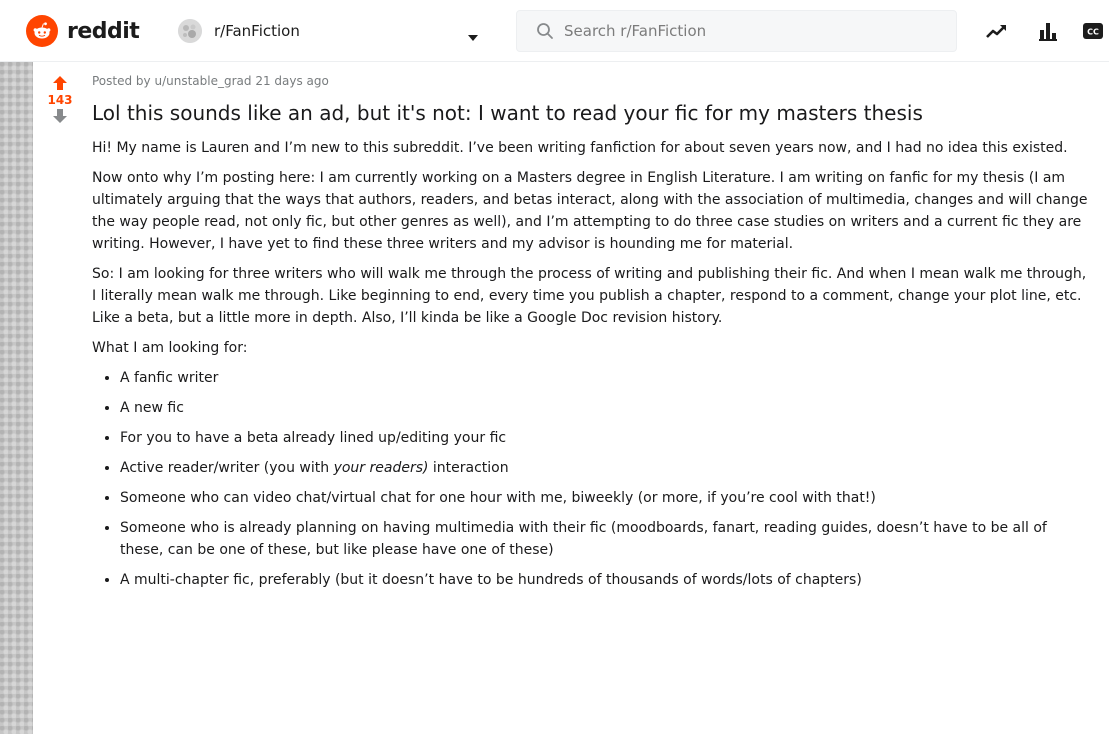 Image resolution: width=1109 pixels, height=734 pixels. I want to click on author-link: u/unstable_grad, so click(202, 81).